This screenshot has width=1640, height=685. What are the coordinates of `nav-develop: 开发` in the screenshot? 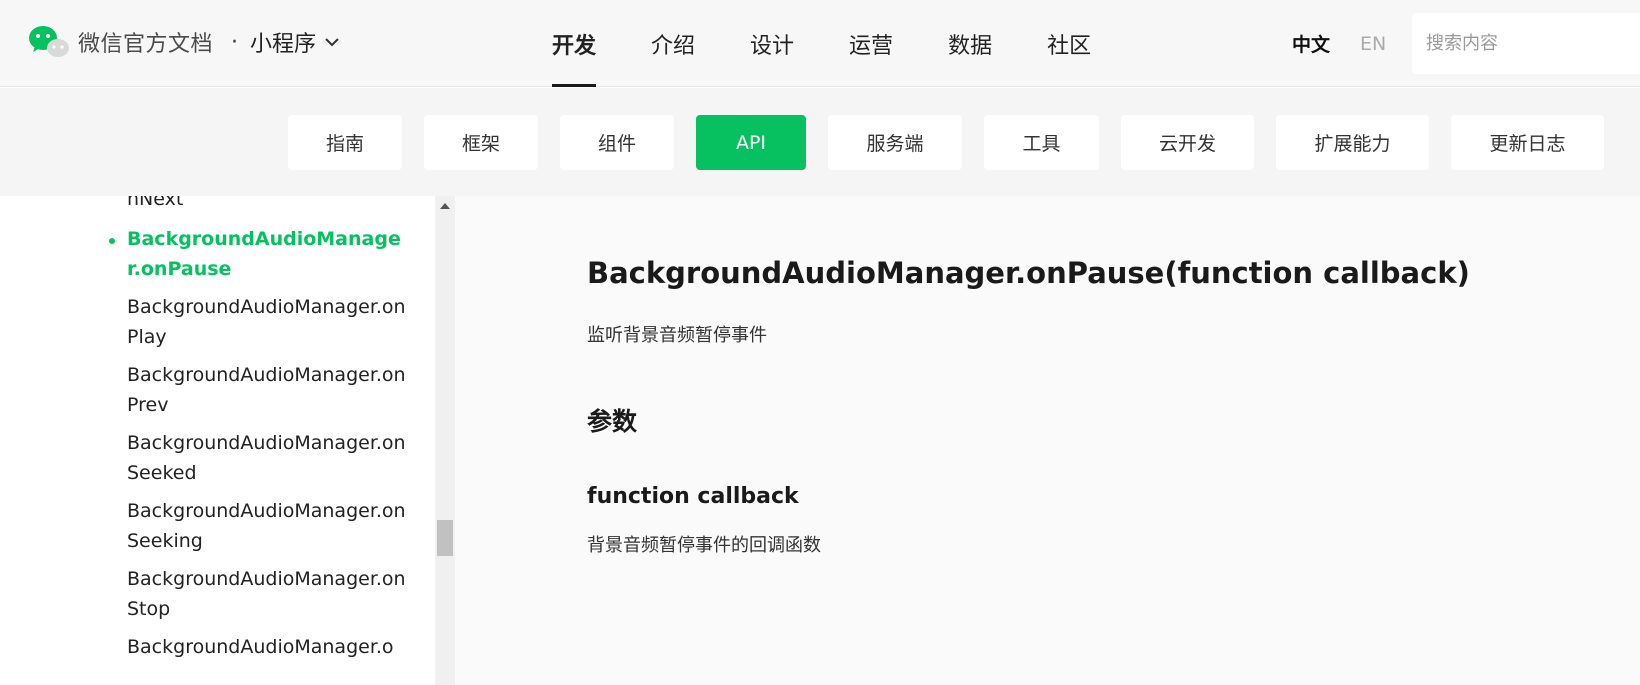 It's located at (574, 43).